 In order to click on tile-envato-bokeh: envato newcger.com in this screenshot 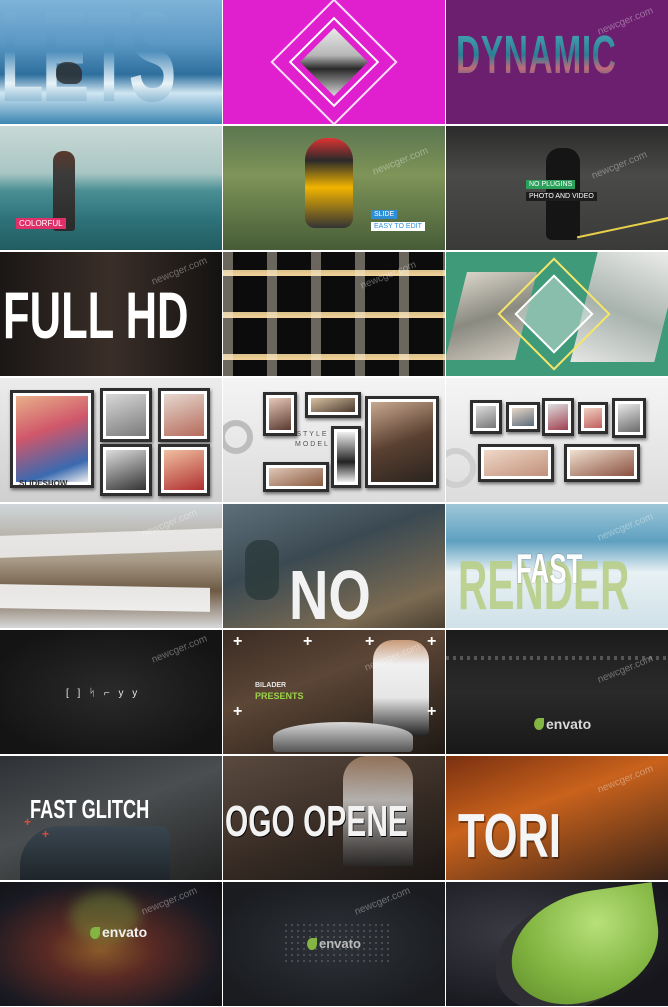, I will do `click(111, 944)`.